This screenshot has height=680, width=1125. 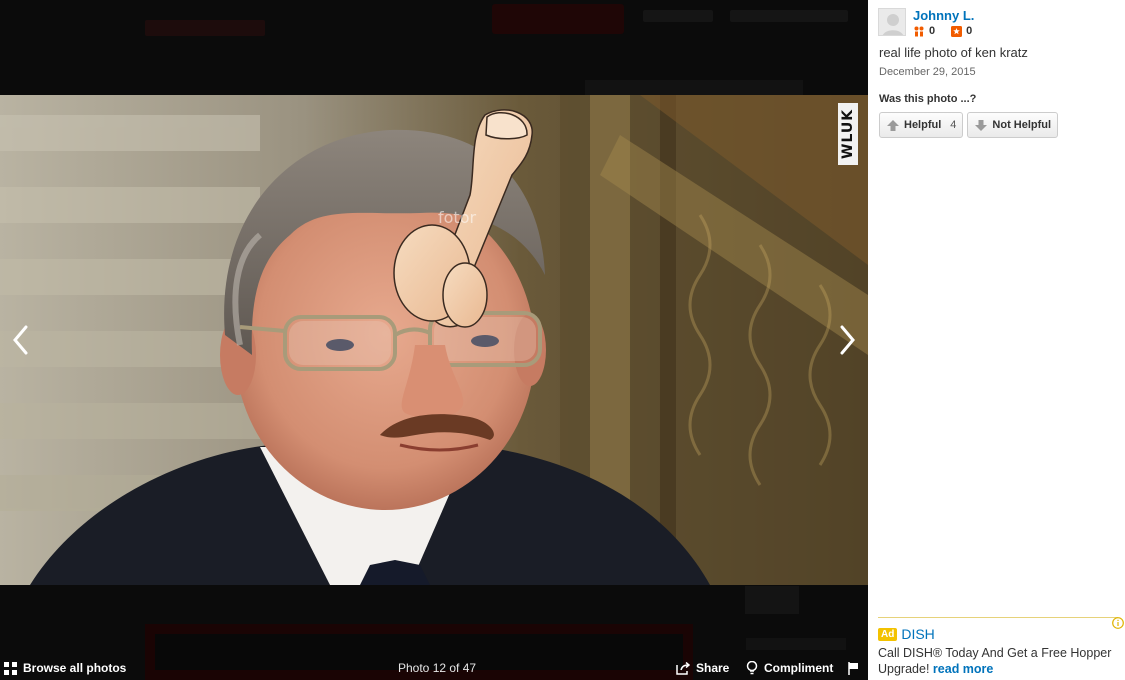 I want to click on chevron-right-icon, so click(x=847, y=340).